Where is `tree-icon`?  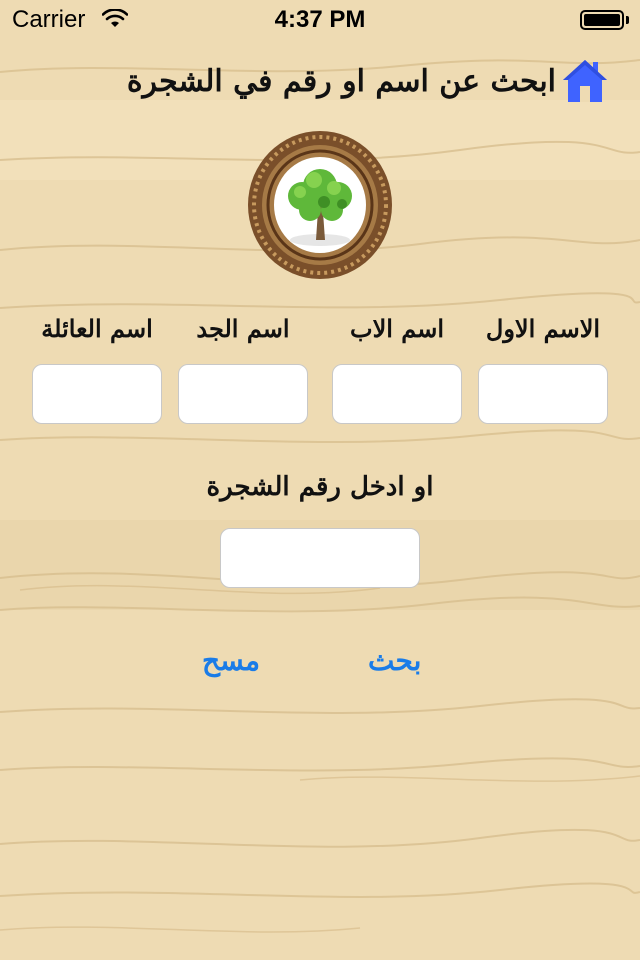 tree-icon is located at coordinates (320, 205).